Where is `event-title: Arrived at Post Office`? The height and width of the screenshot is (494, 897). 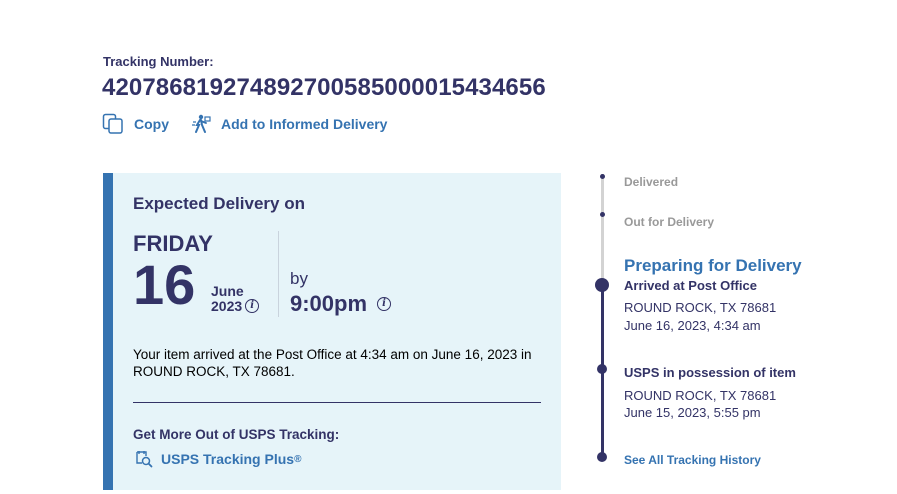
event-title: Arrived at Post Office is located at coordinates (690, 285).